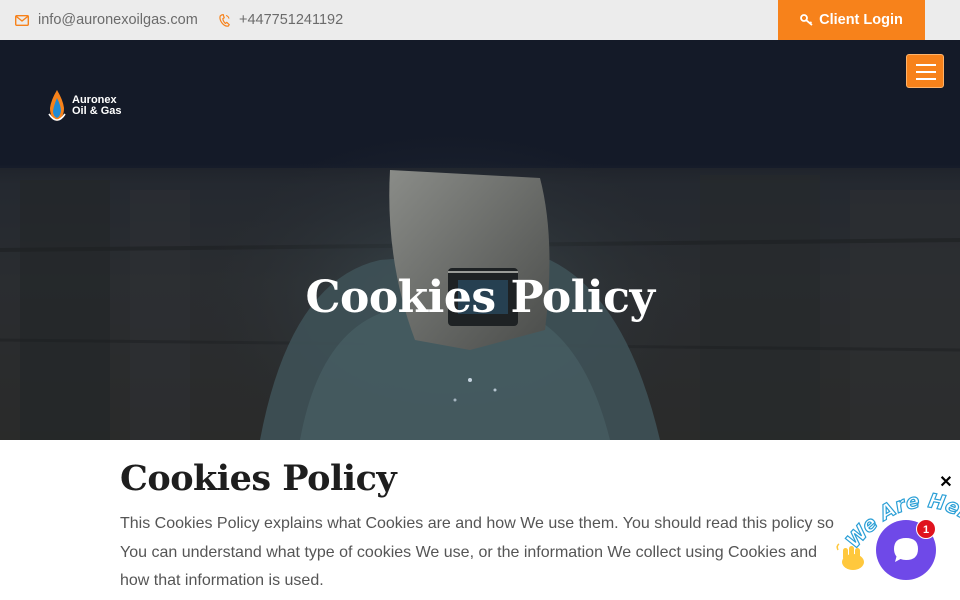 The width and height of the screenshot is (960, 600). What do you see at coordinates (926, 65) in the screenshot?
I see `hamburger-icon` at bounding box center [926, 65].